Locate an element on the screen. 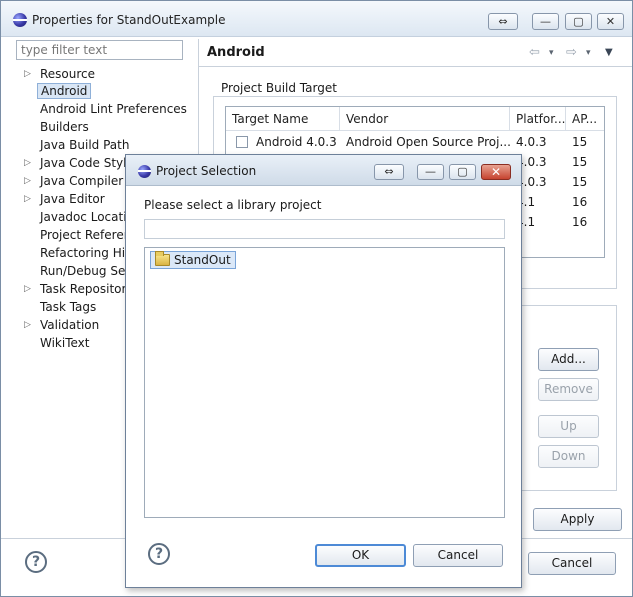 The height and width of the screenshot is (597, 633). remove-library-button: Remove is located at coordinates (568, 389).